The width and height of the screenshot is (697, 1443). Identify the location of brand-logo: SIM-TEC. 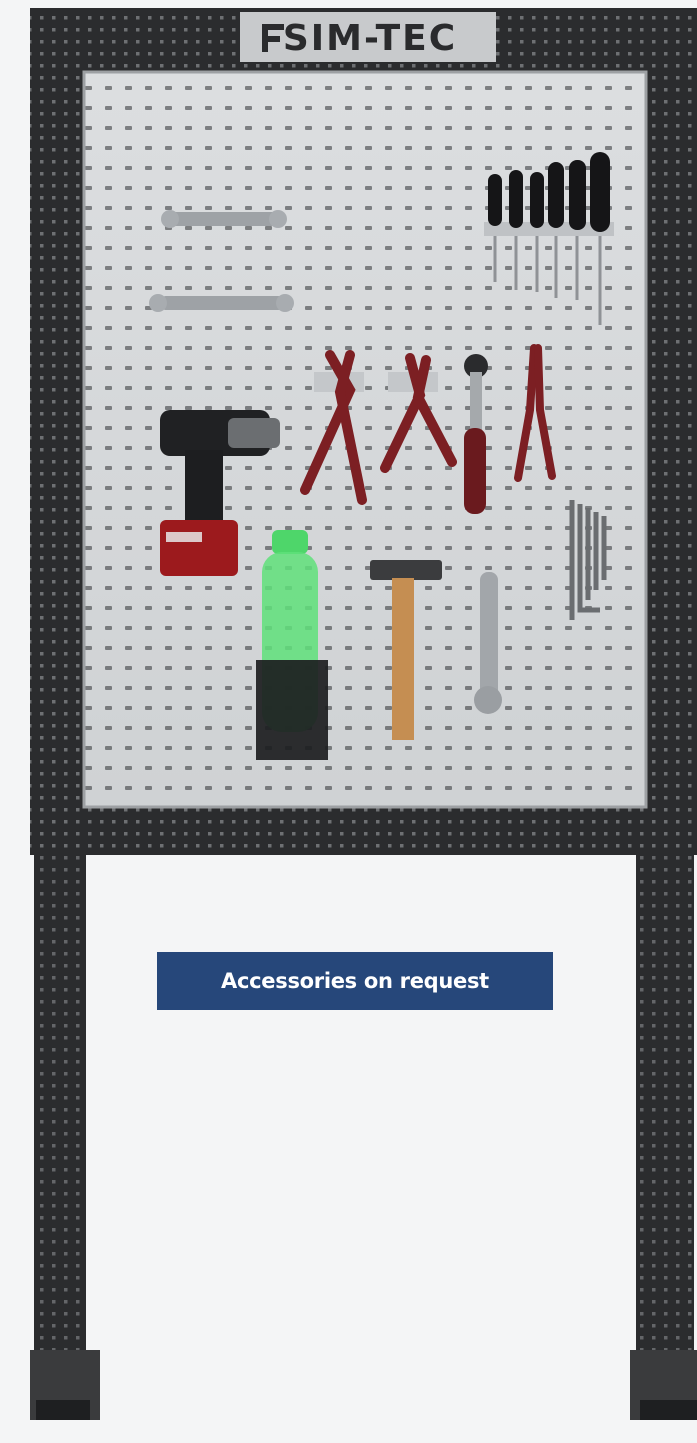
(370, 38).